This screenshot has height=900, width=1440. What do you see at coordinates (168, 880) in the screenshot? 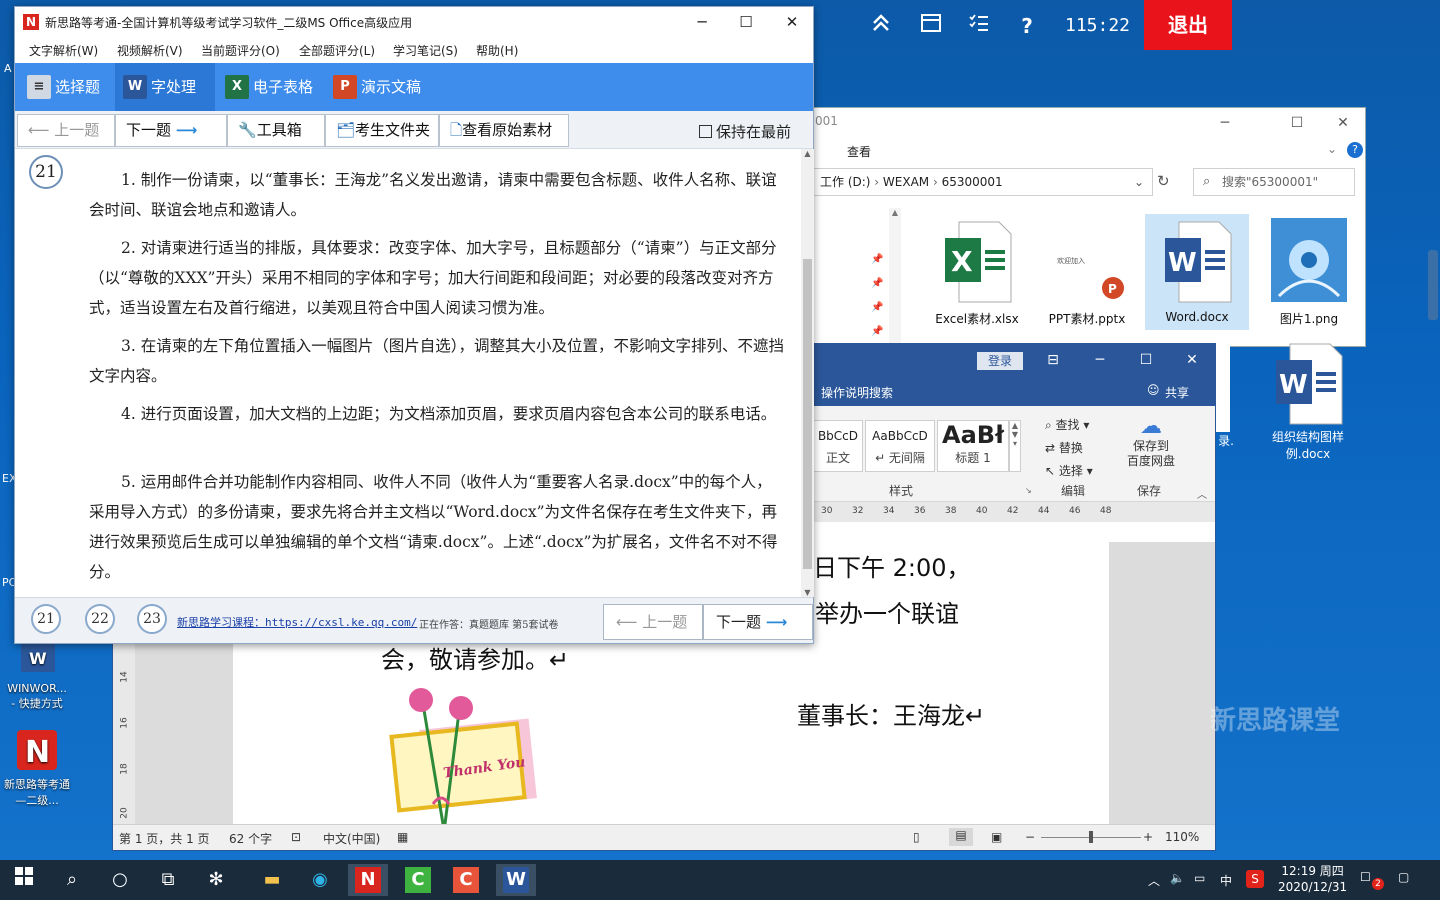
I see `task-view-icon: ⧉` at bounding box center [168, 880].